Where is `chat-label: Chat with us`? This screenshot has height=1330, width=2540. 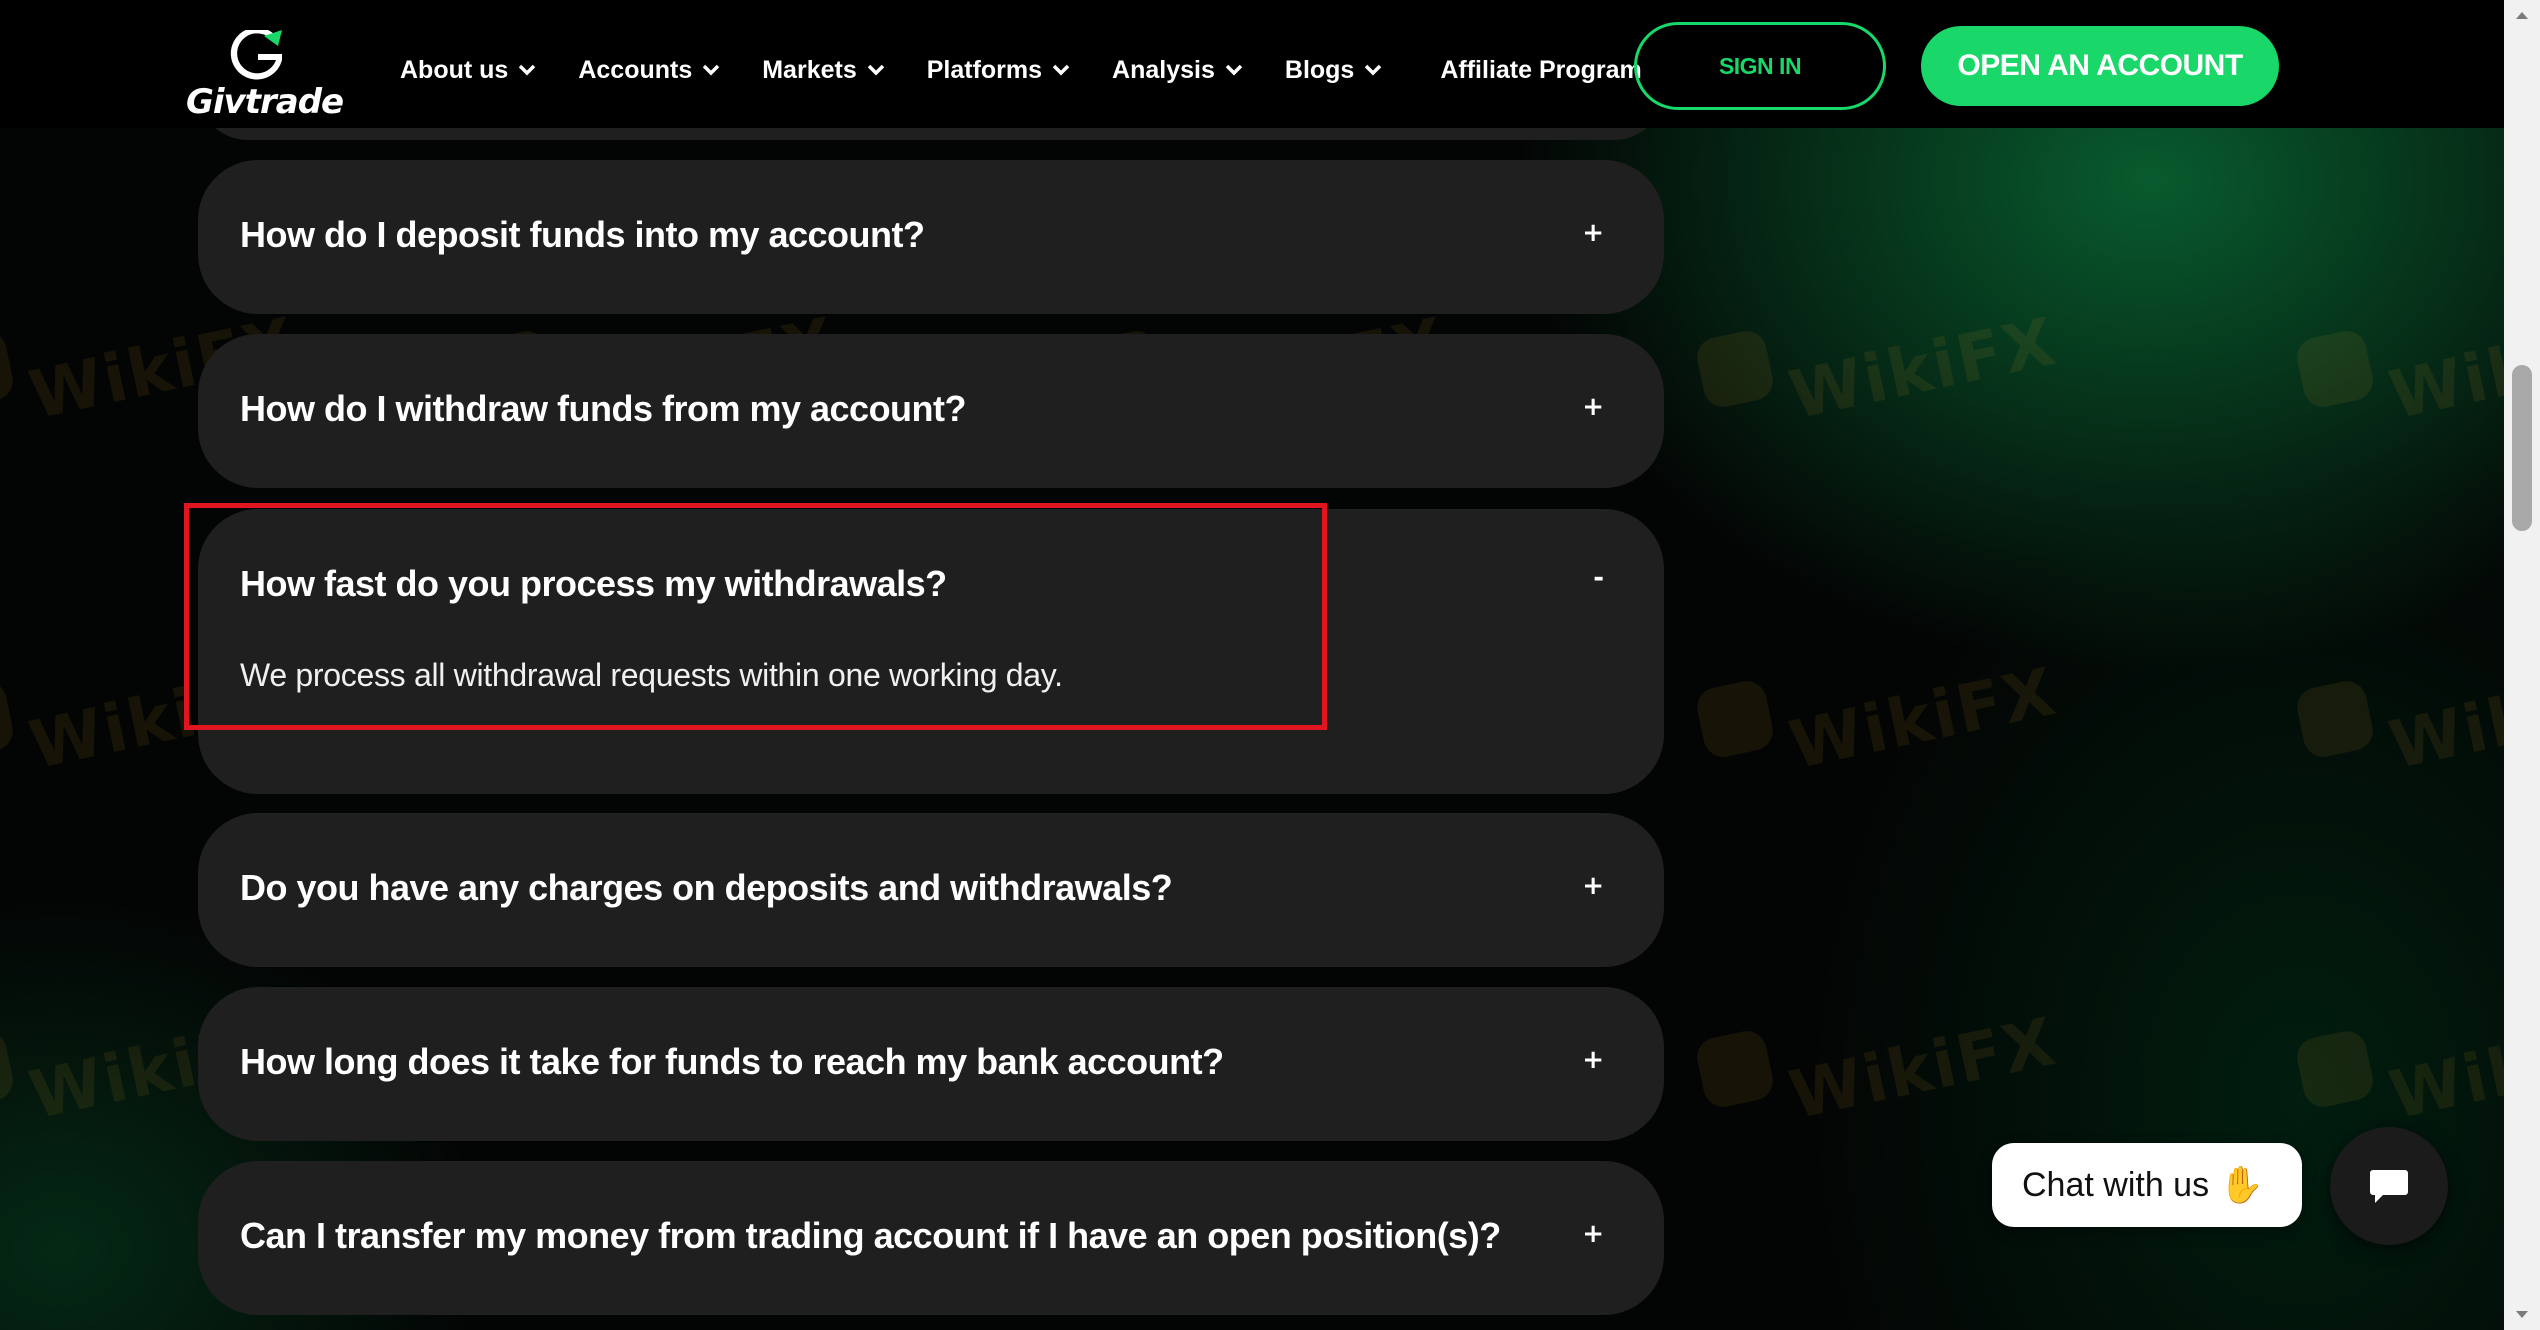 chat-label: Chat with us is located at coordinates (2116, 1184).